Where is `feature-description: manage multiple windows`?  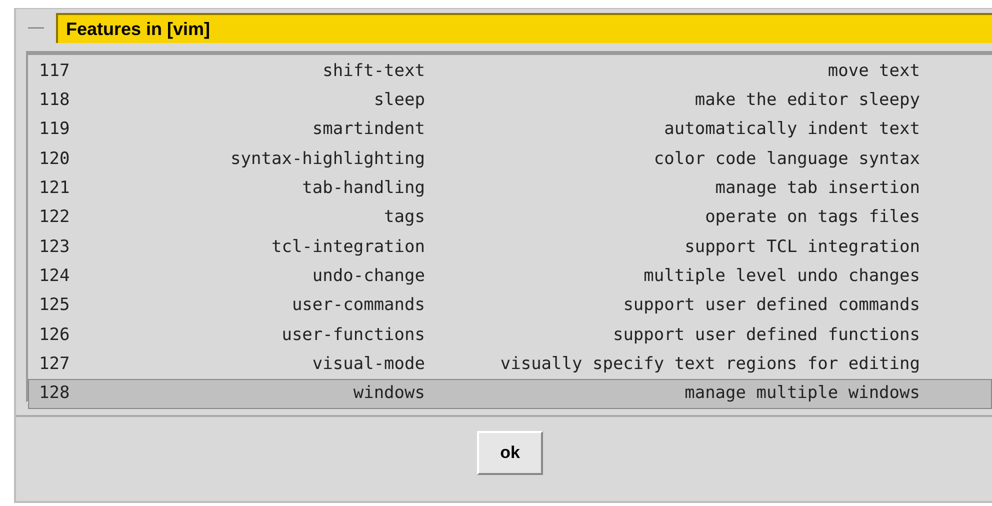 feature-description: manage multiple windows is located at coordinates (802, 394).